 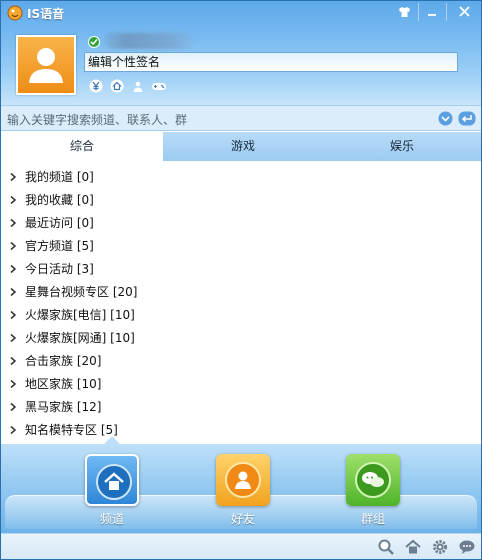 What do you see at coordinates (148, 41) in the screenshot?
I see `username-blurred` at bounding box center [148, 41].